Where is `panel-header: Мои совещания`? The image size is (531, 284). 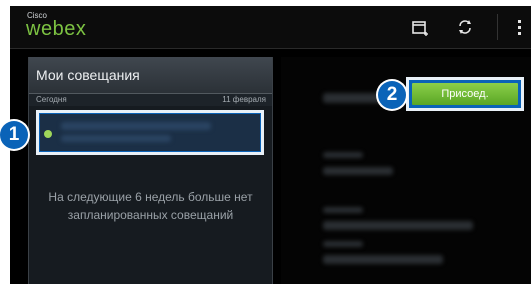
panel-header: Мои совещания is located at coordinates (150, 75).